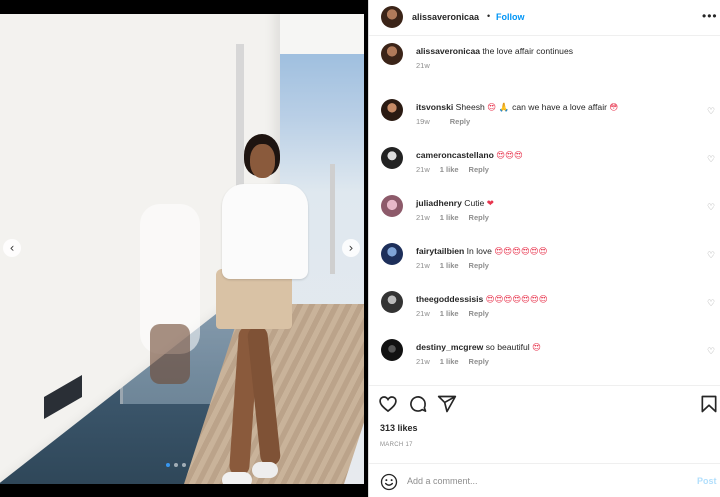  I want to click on likes-count: 313 likes, so click(399, 428).